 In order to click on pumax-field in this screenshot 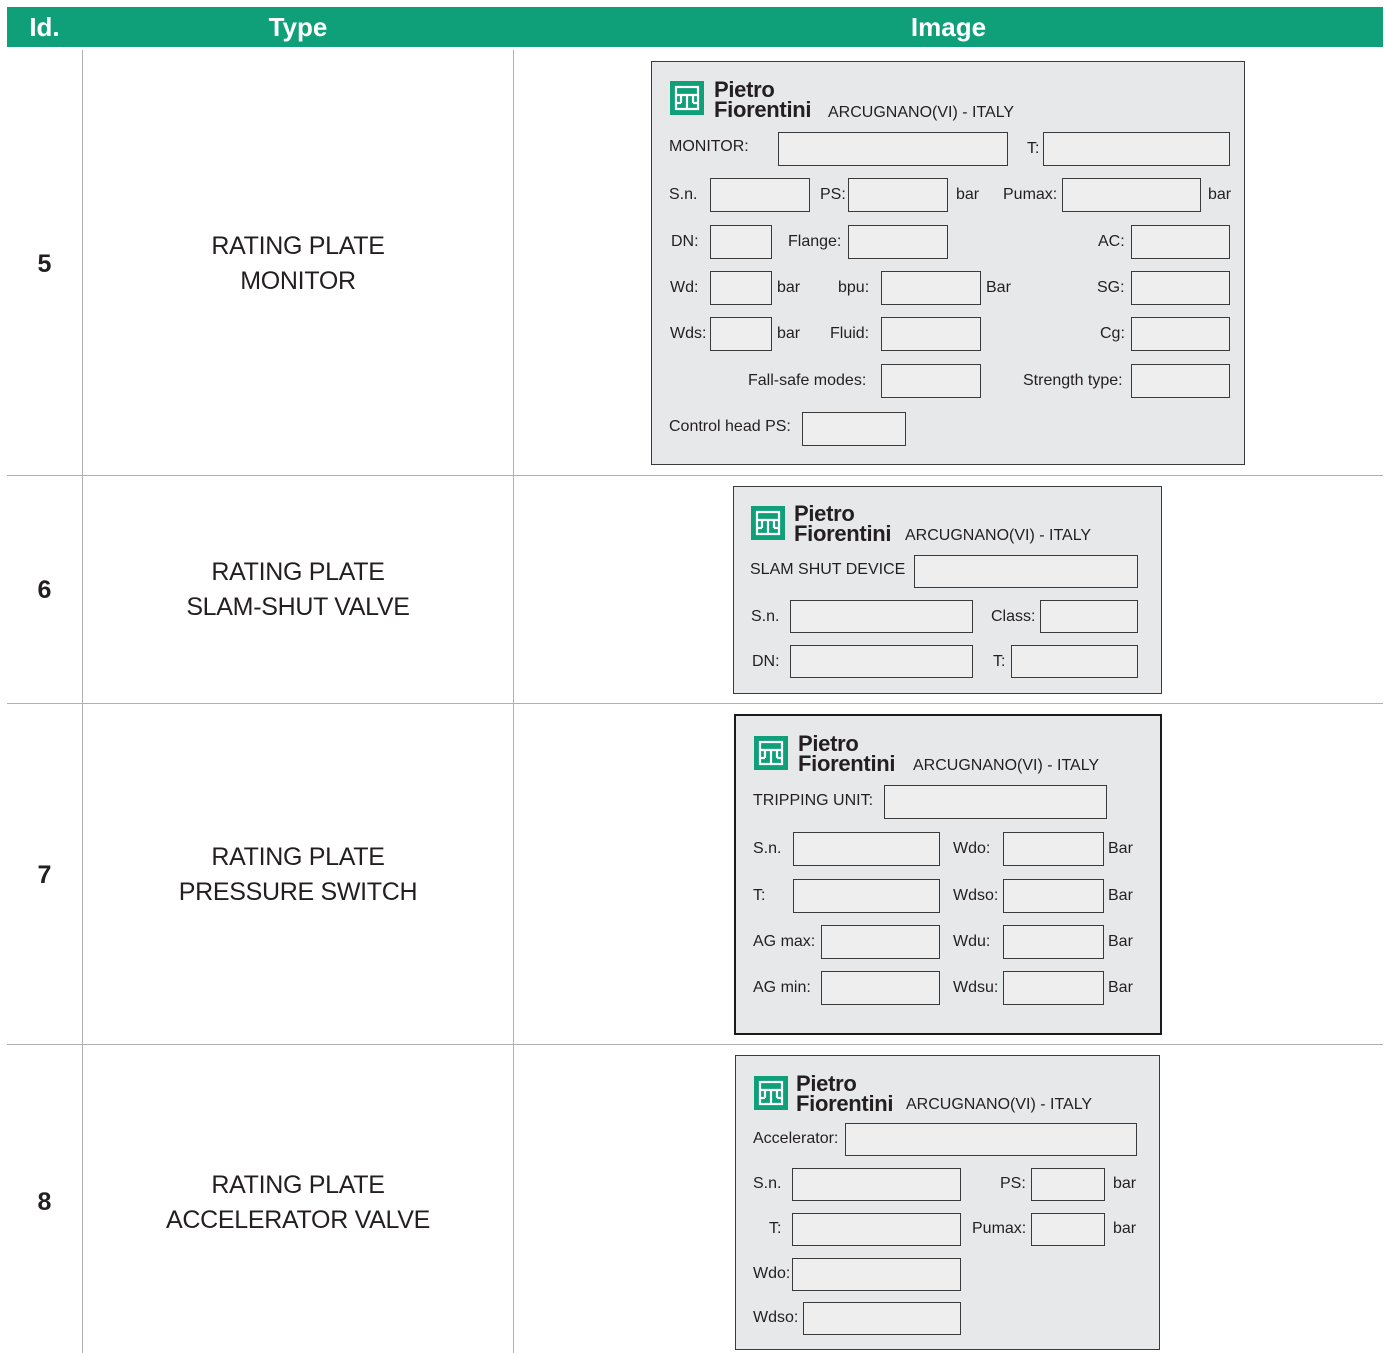, I will do `click(1131, 195)`.